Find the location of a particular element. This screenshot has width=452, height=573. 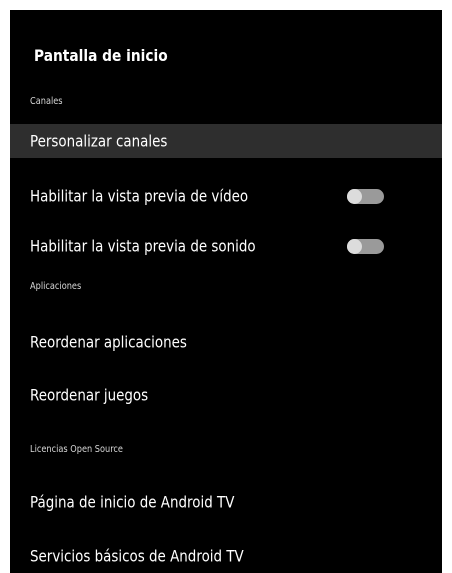

menu-item-audio-preview: Habilitar la vista previa de sonido is located at coordinates (226, 246).